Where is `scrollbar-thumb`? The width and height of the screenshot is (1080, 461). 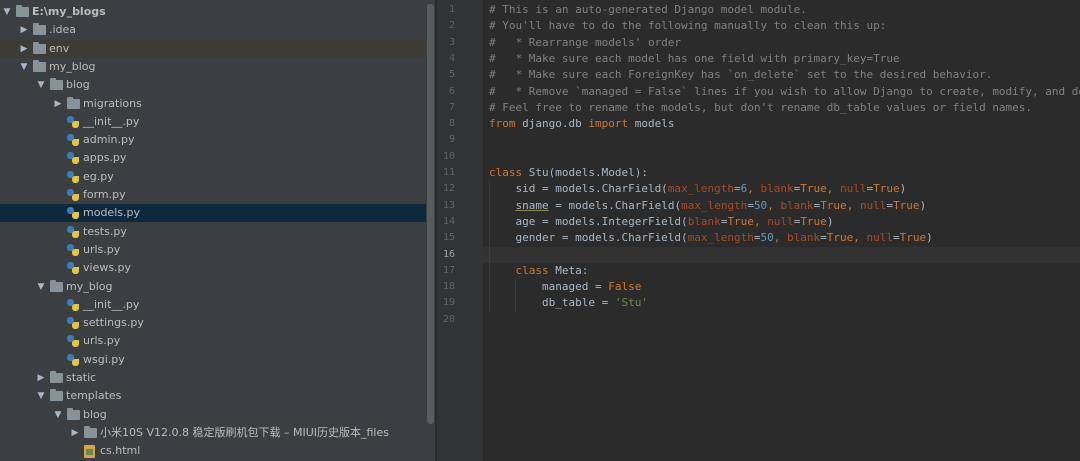 scrollbar-thumb is located at coordinates (430, 214).